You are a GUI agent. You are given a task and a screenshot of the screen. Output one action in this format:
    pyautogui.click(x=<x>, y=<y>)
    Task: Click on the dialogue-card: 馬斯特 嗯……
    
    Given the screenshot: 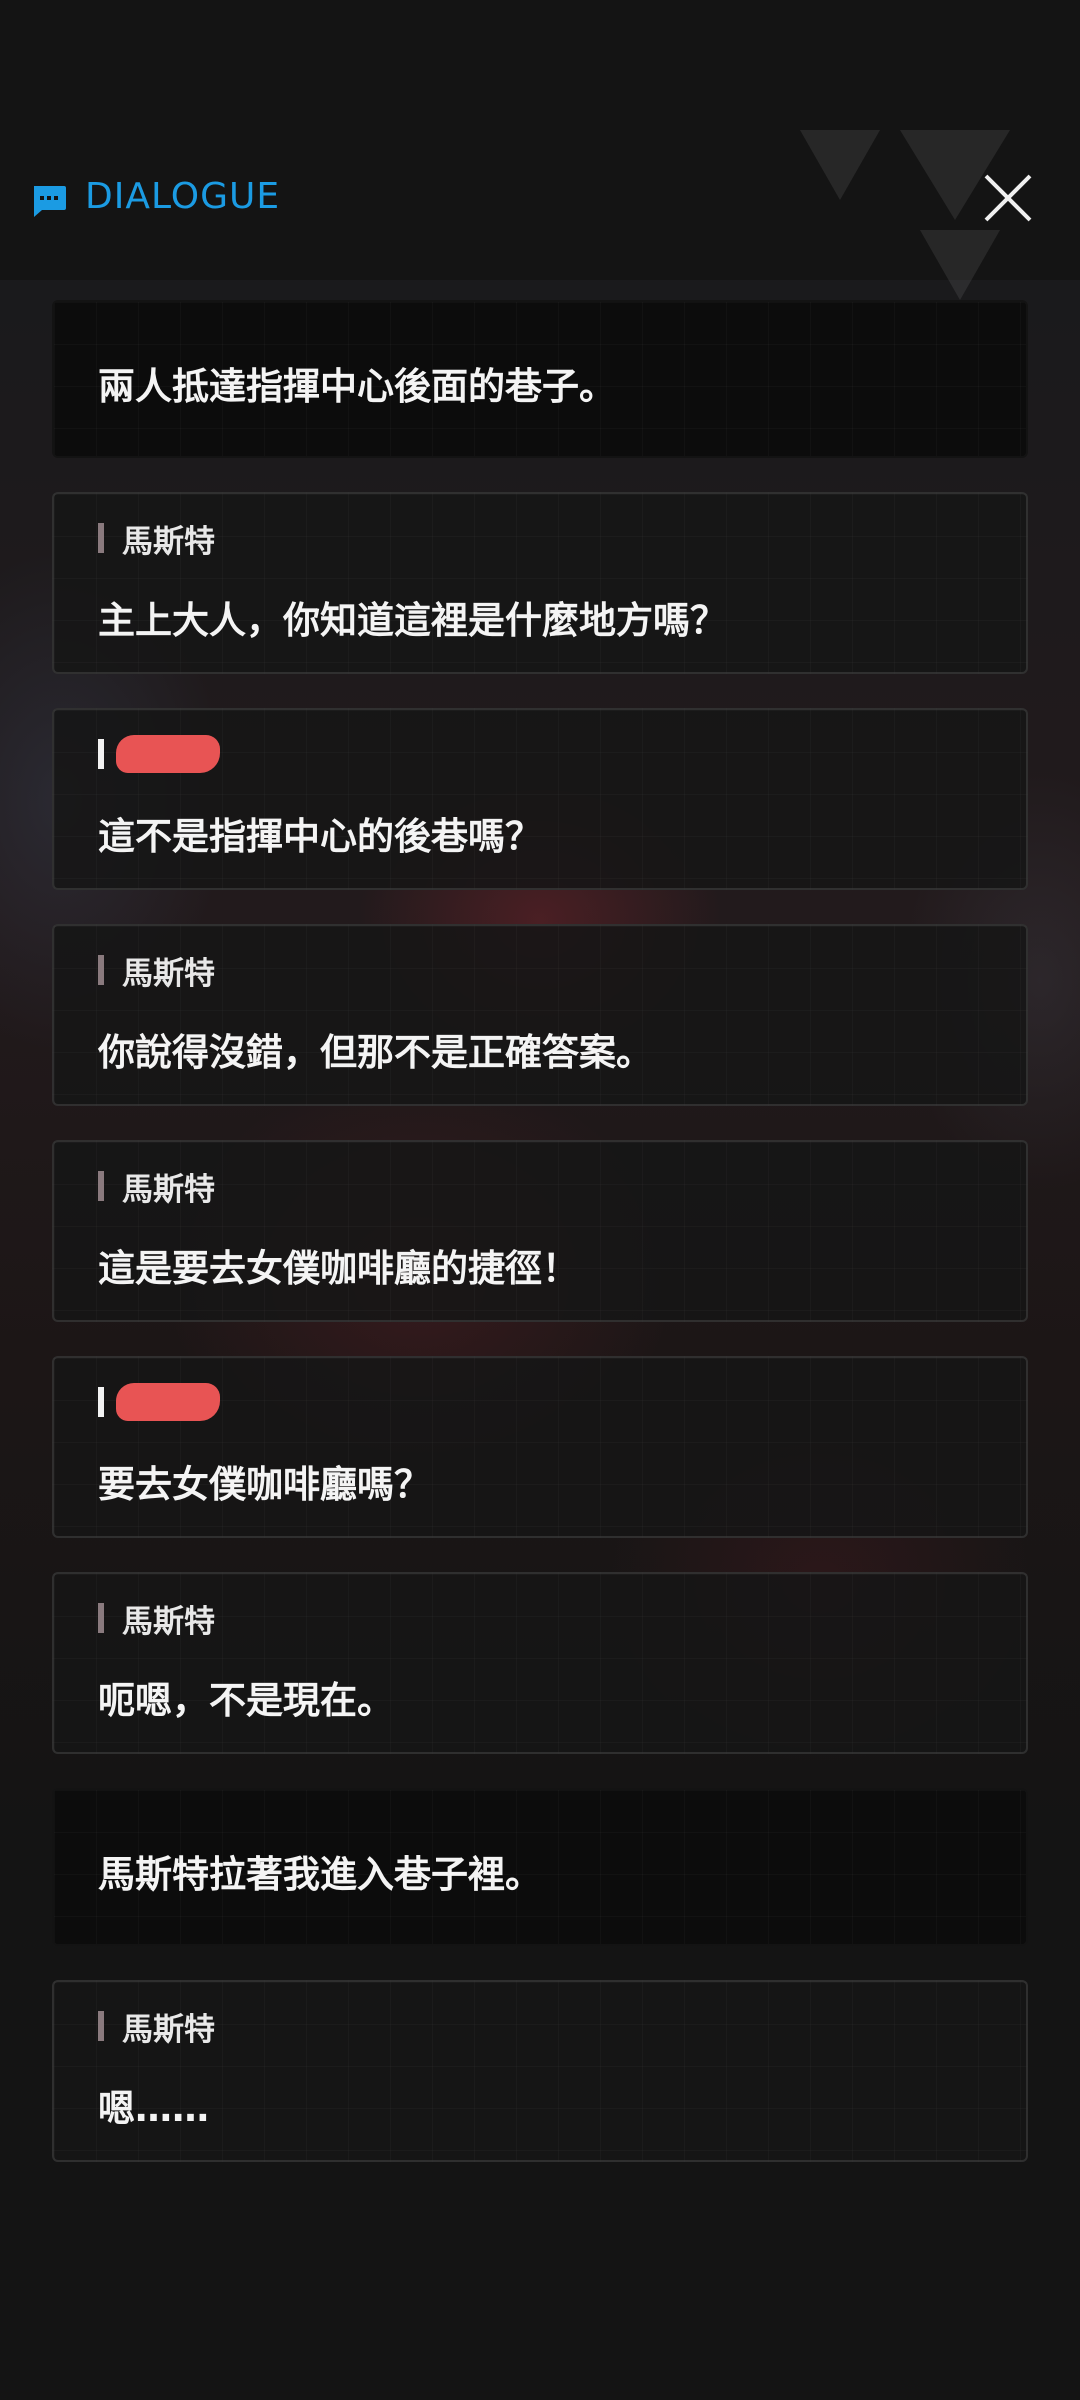 What is the action you would take?
    pyautogui.click(x=540, y=2071)
    